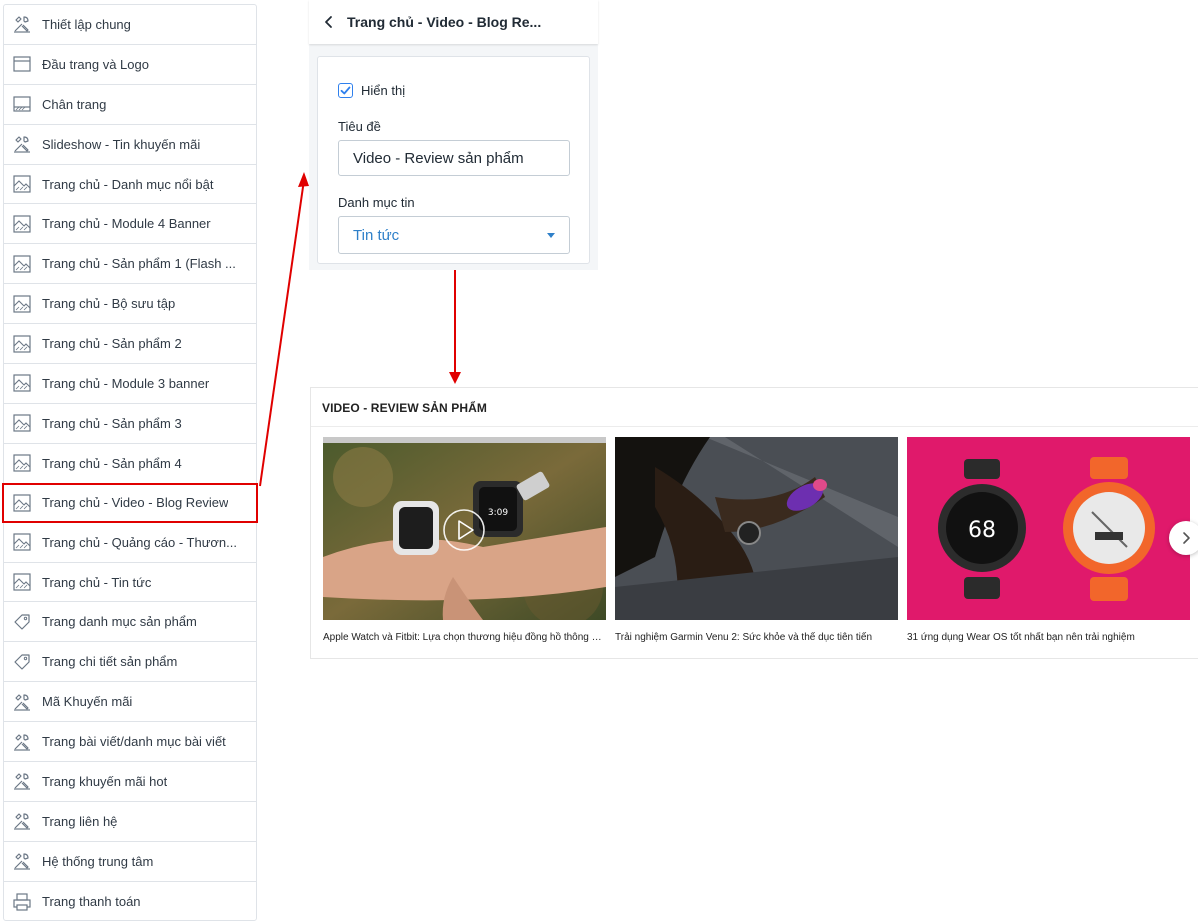 This screenshot has height=924, width=1198. I want to click on show-label: Hiển thị, so click(383, 90).